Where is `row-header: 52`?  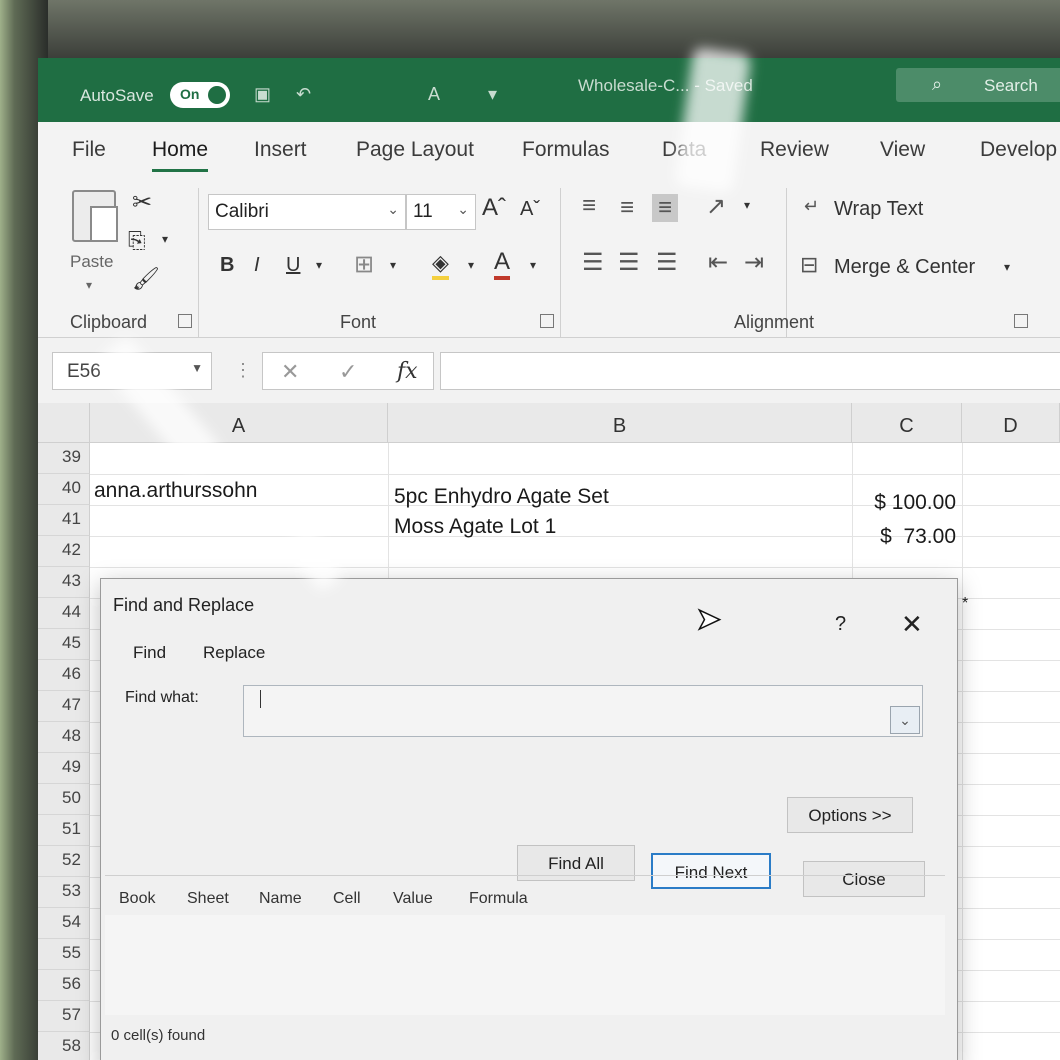
row-header: 52 is located at coordinates (64, 861).